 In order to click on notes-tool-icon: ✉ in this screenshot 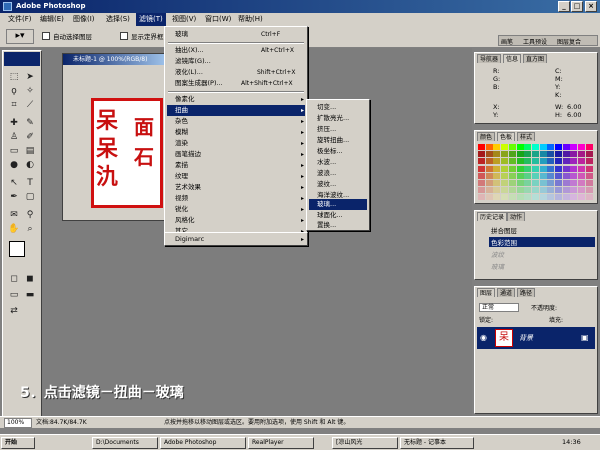, I will do `click(14, 215)`.